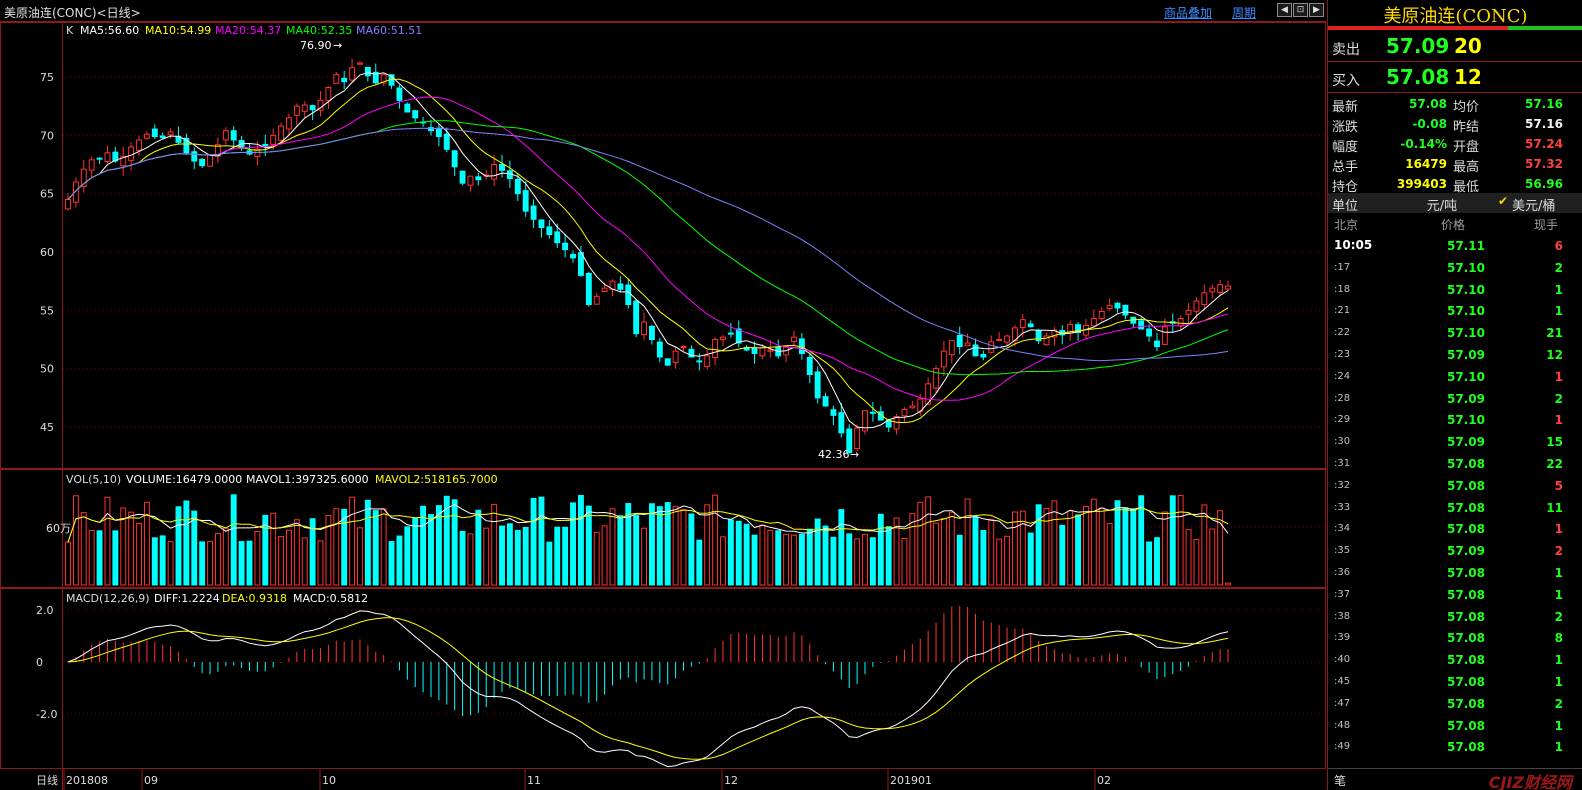  Describe the element at coordinates (1455, 443) in the screenshot. I see `tick-row: :30 57.09 15` at that location.